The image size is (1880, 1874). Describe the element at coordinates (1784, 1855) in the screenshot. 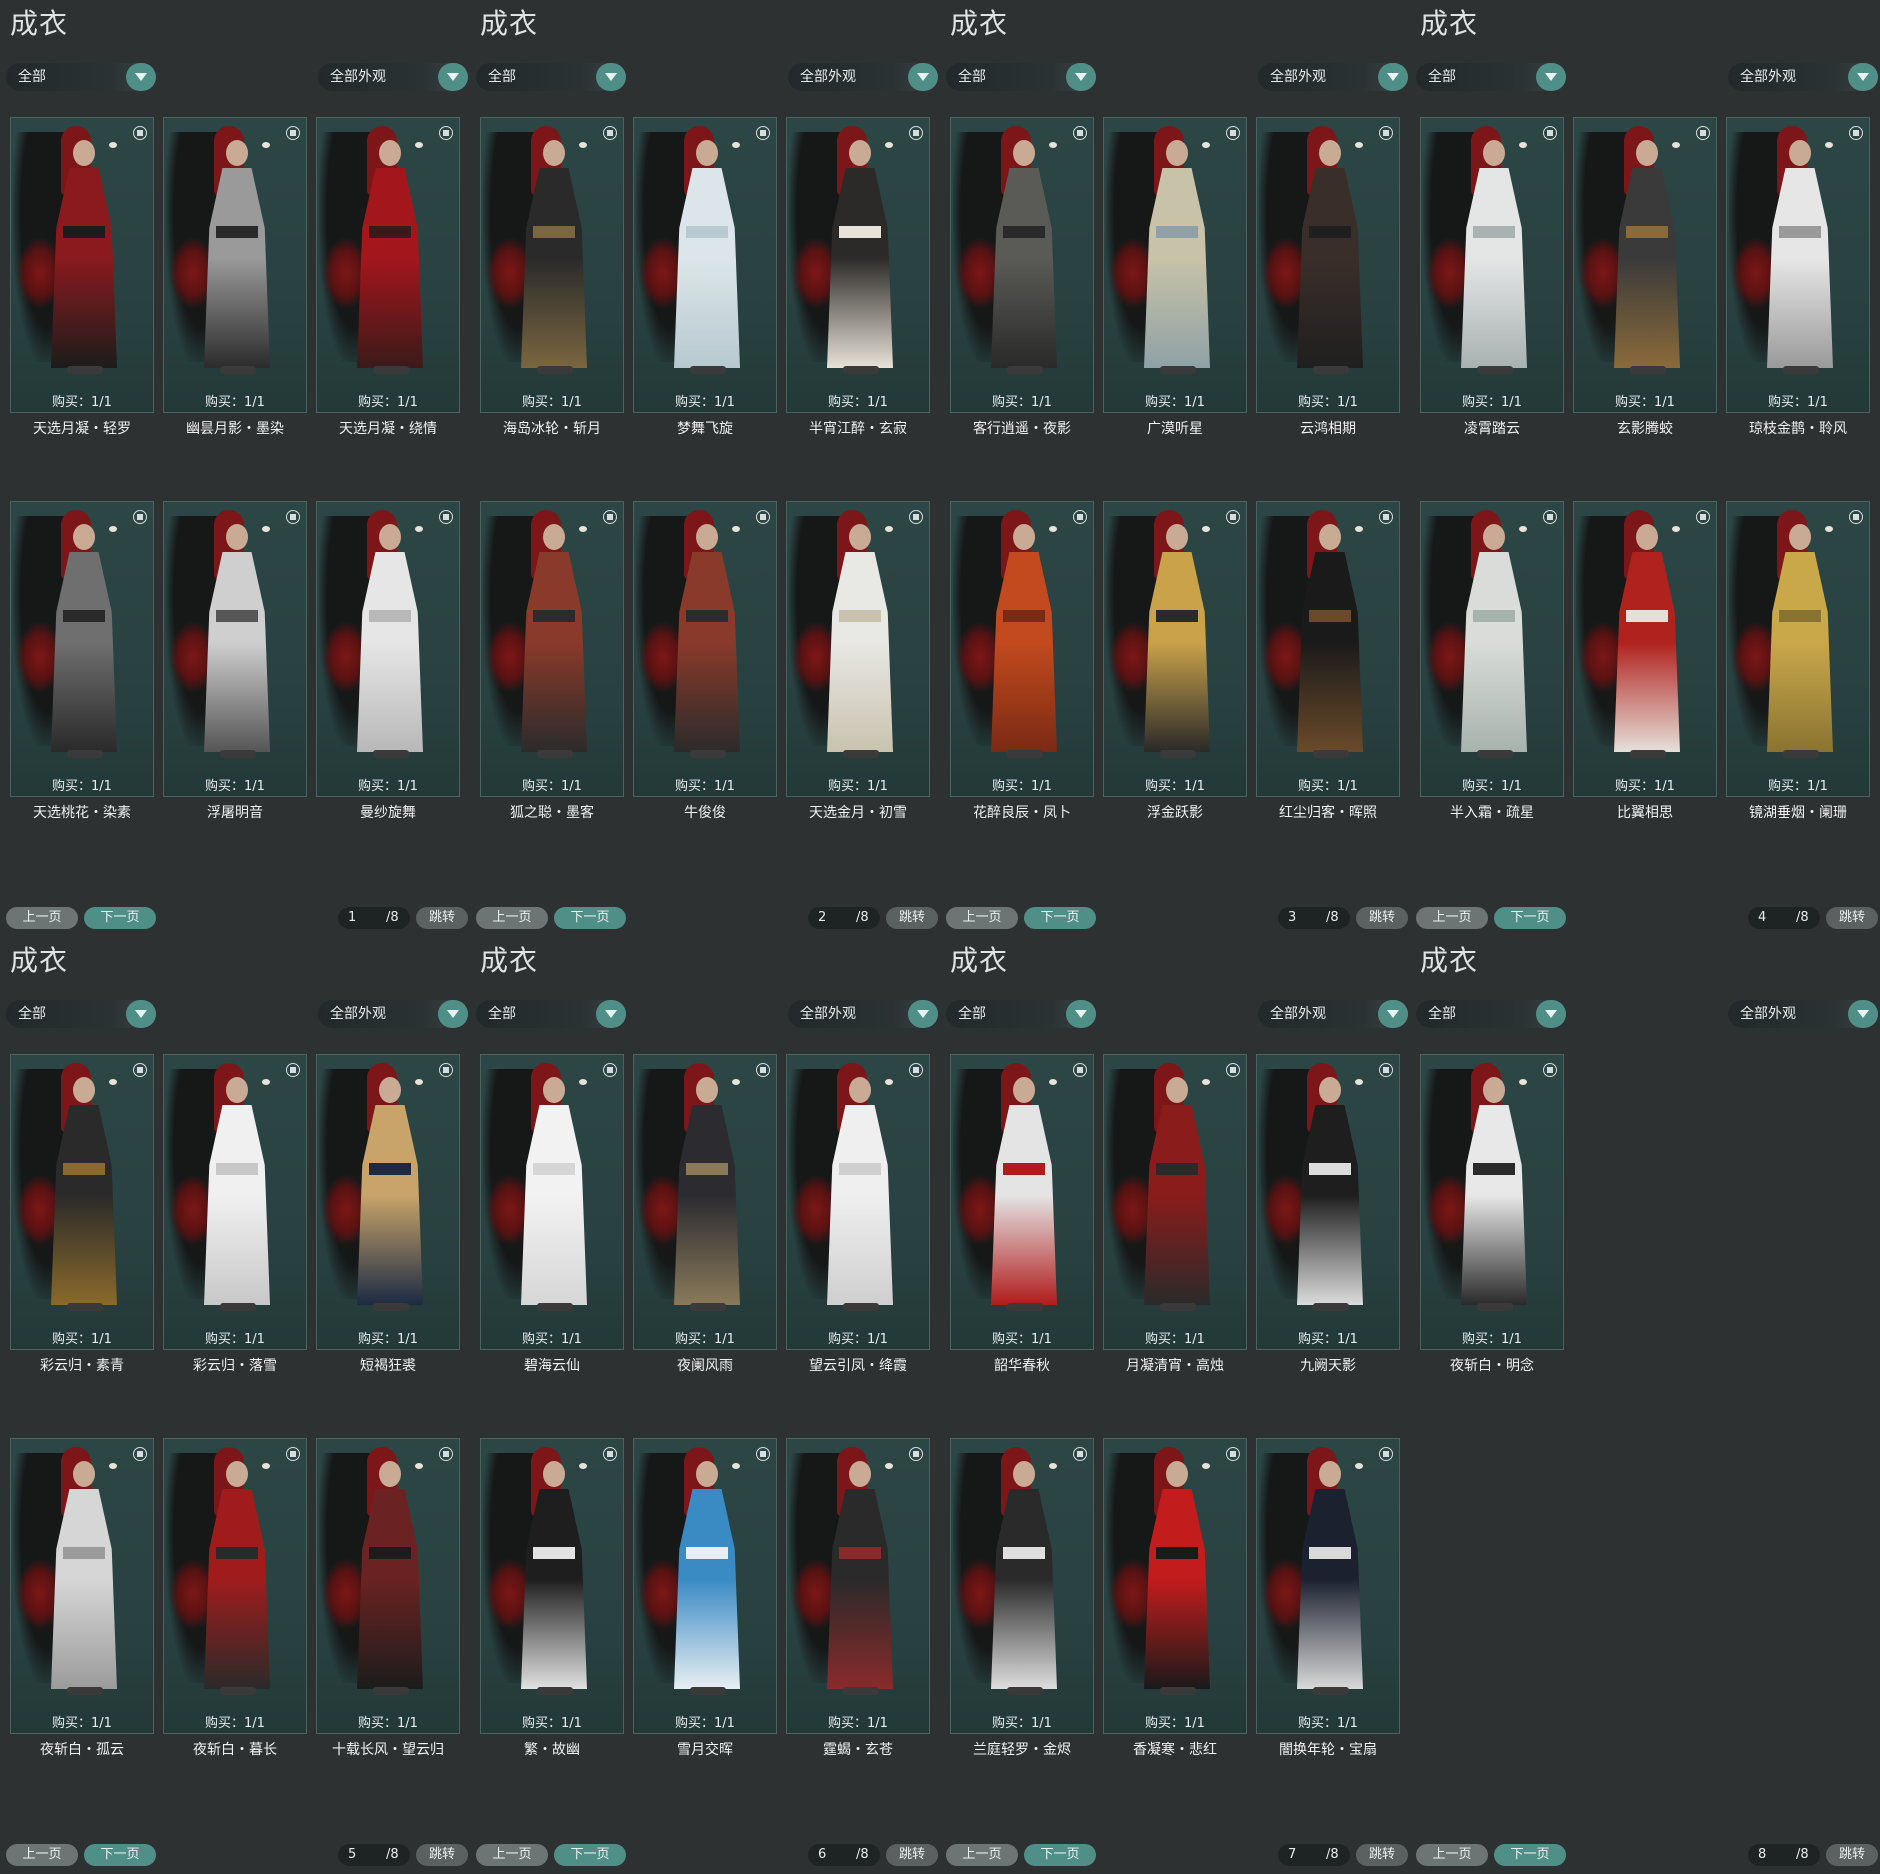

I see `page-number-input: 8/8` at that location.